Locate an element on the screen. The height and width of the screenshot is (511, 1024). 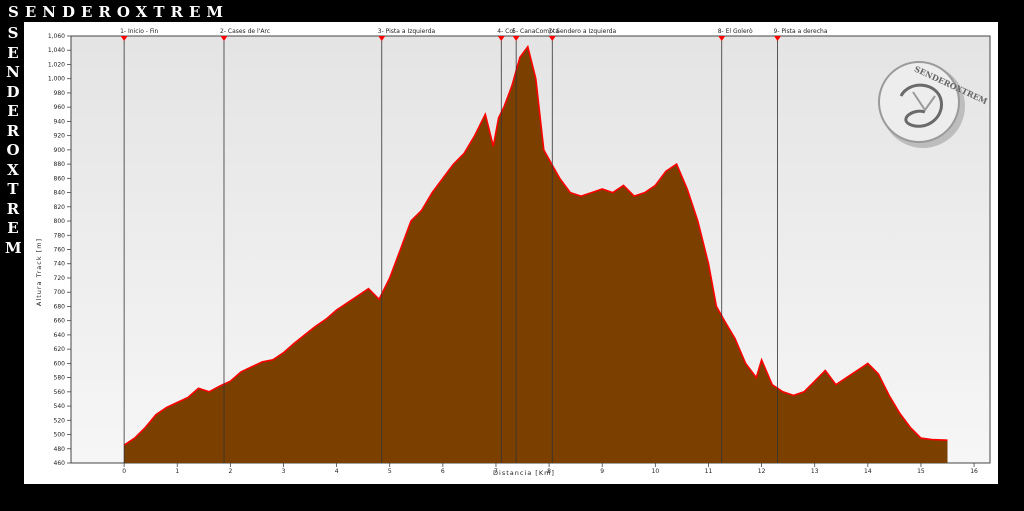
waypoint-label: 2- Cases de l'Arc is located at coordinates (245, 31).